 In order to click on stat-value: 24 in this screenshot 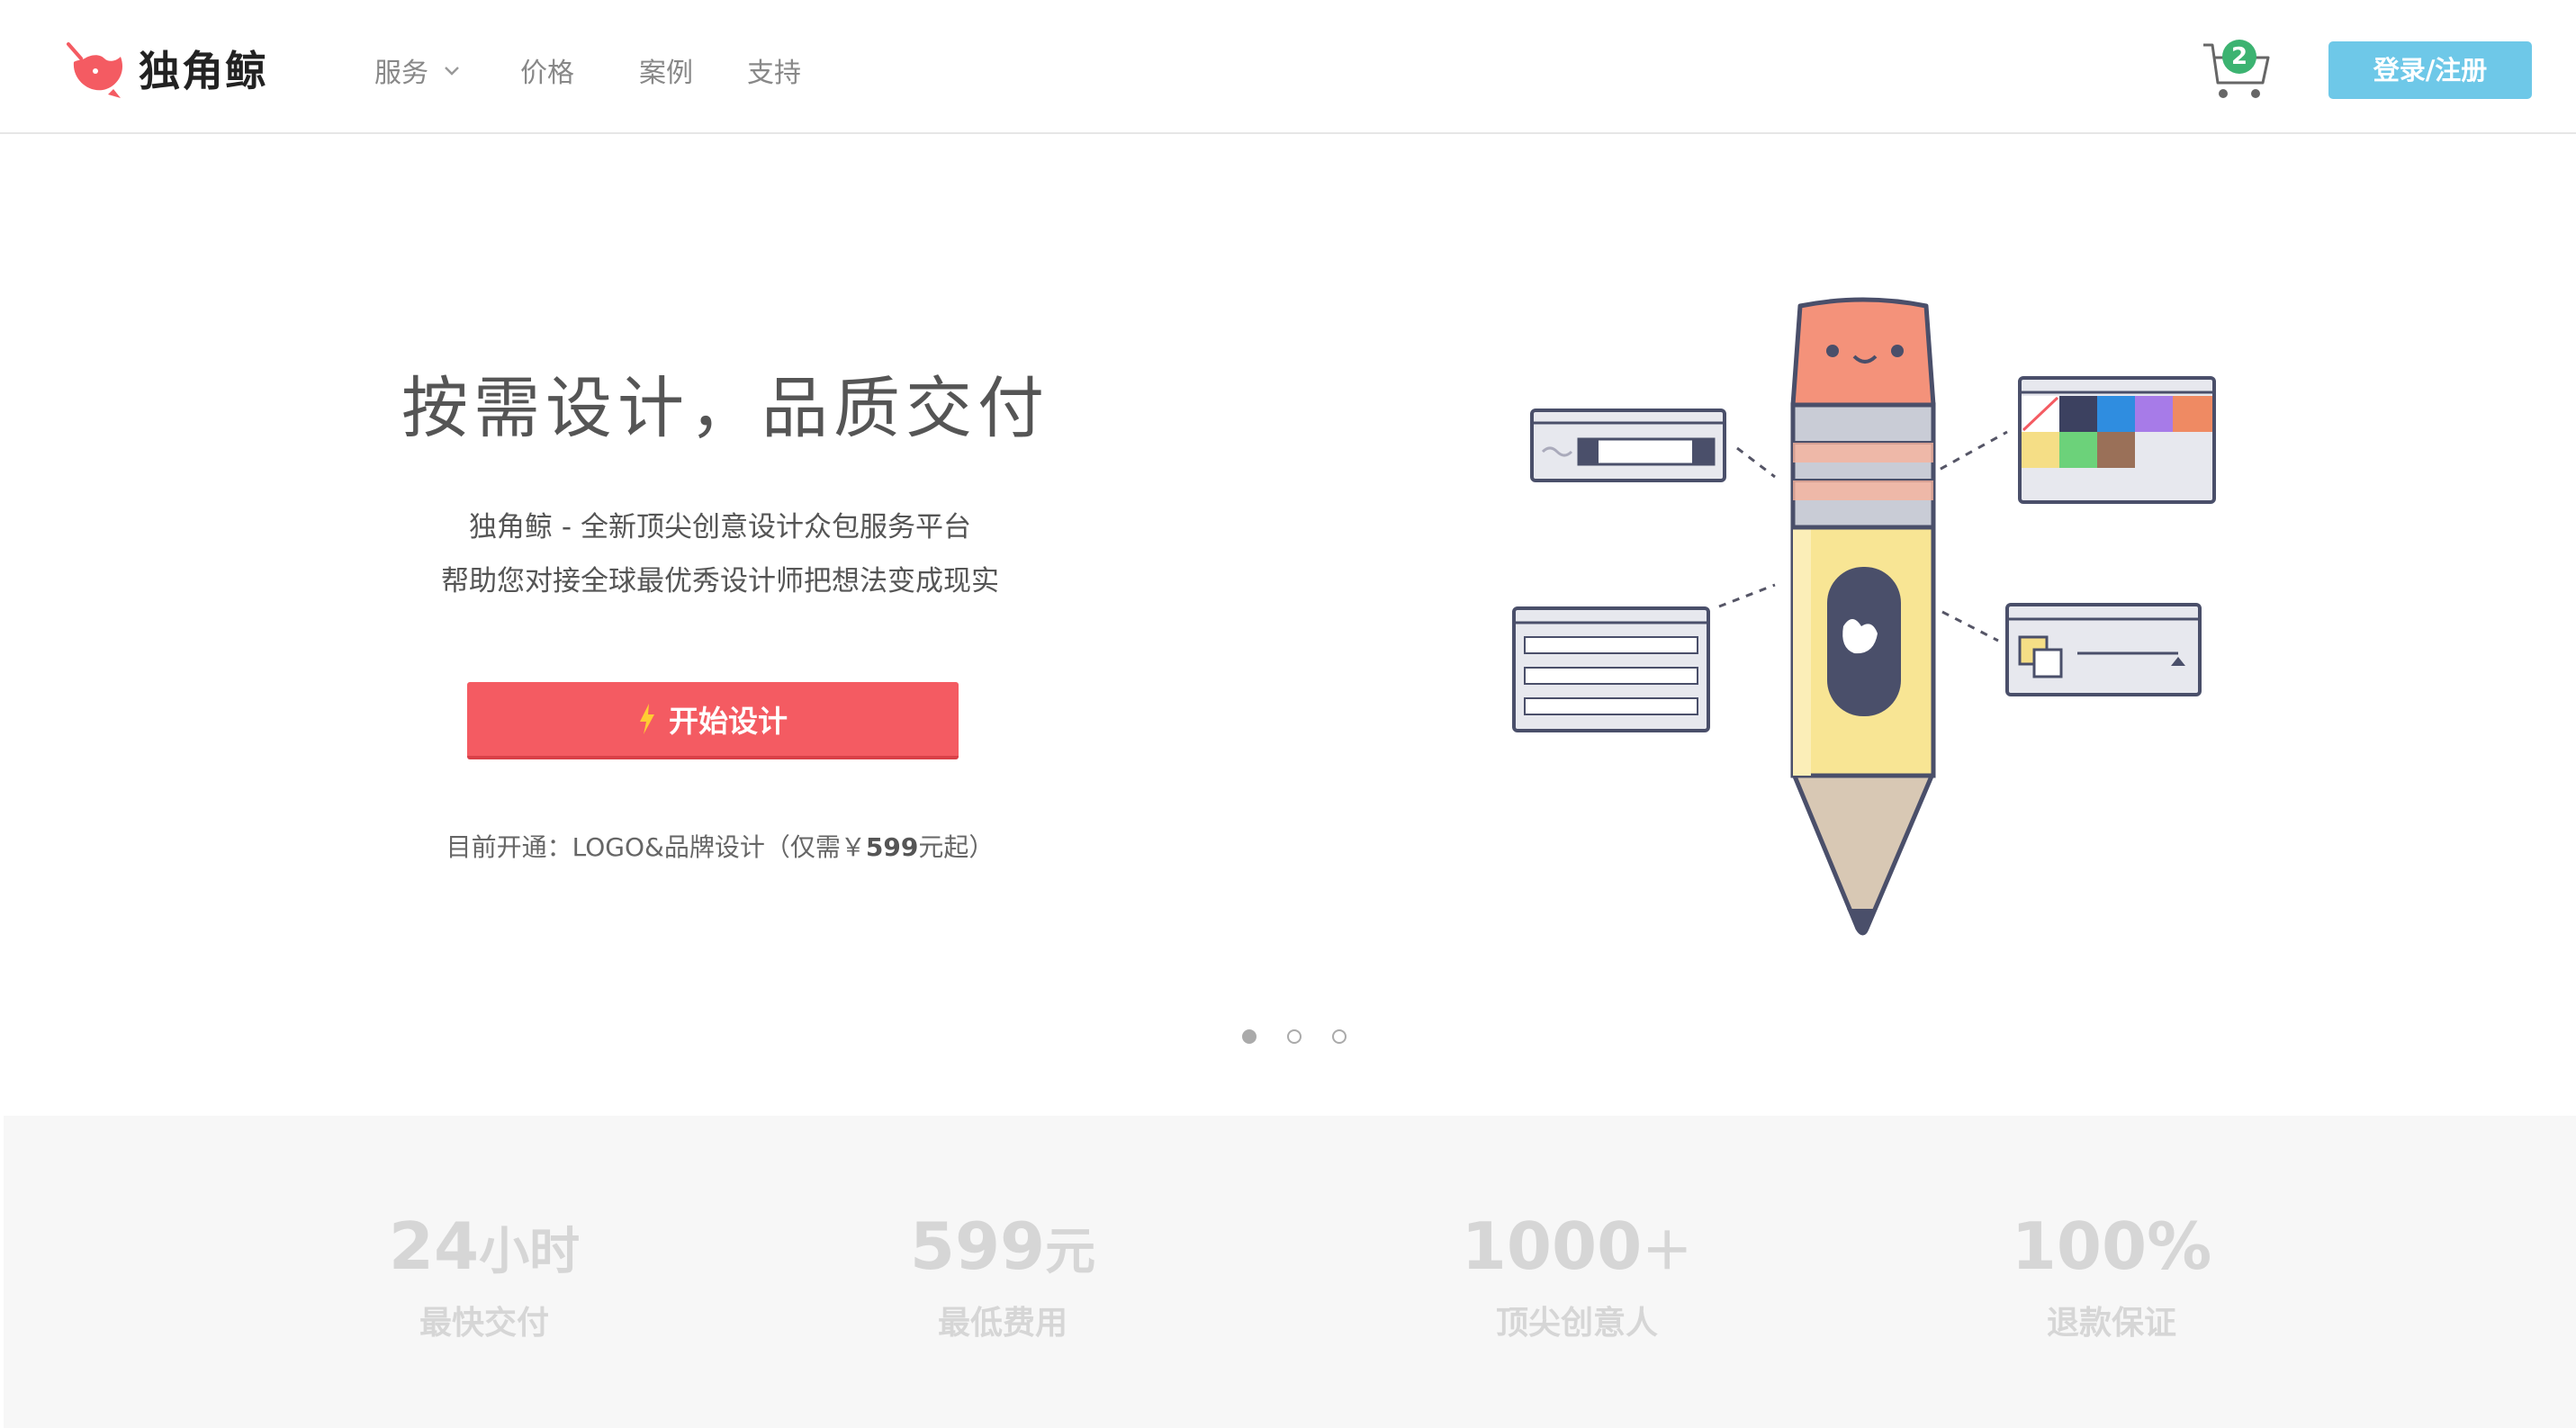, I will do `click(434, 1246)`.